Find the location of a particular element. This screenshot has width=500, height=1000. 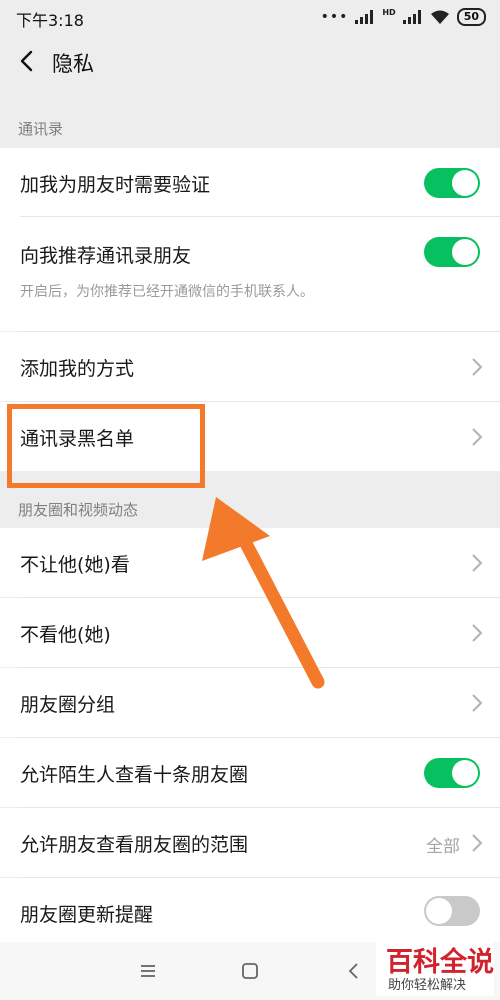

status-time: 下午3:18 is located at coordinates (50, 20).